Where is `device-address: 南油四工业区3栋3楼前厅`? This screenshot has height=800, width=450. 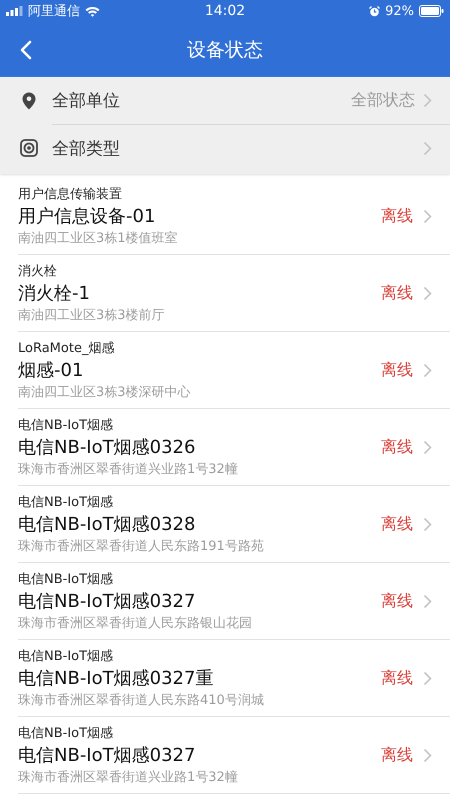 device-address: 南油四工业区3栋3楼前厅 is located at coordinates (92, 315).